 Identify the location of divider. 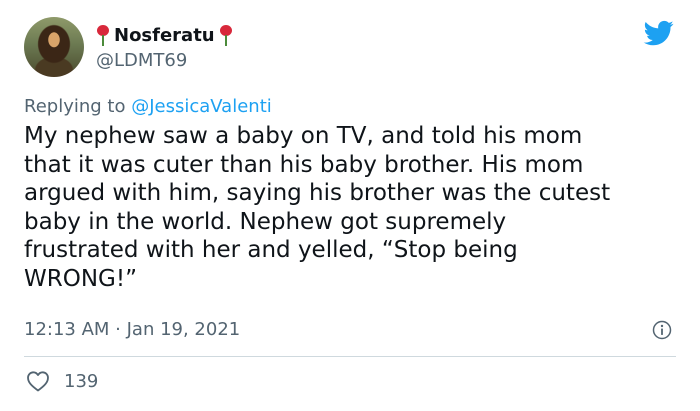
(350, 356).